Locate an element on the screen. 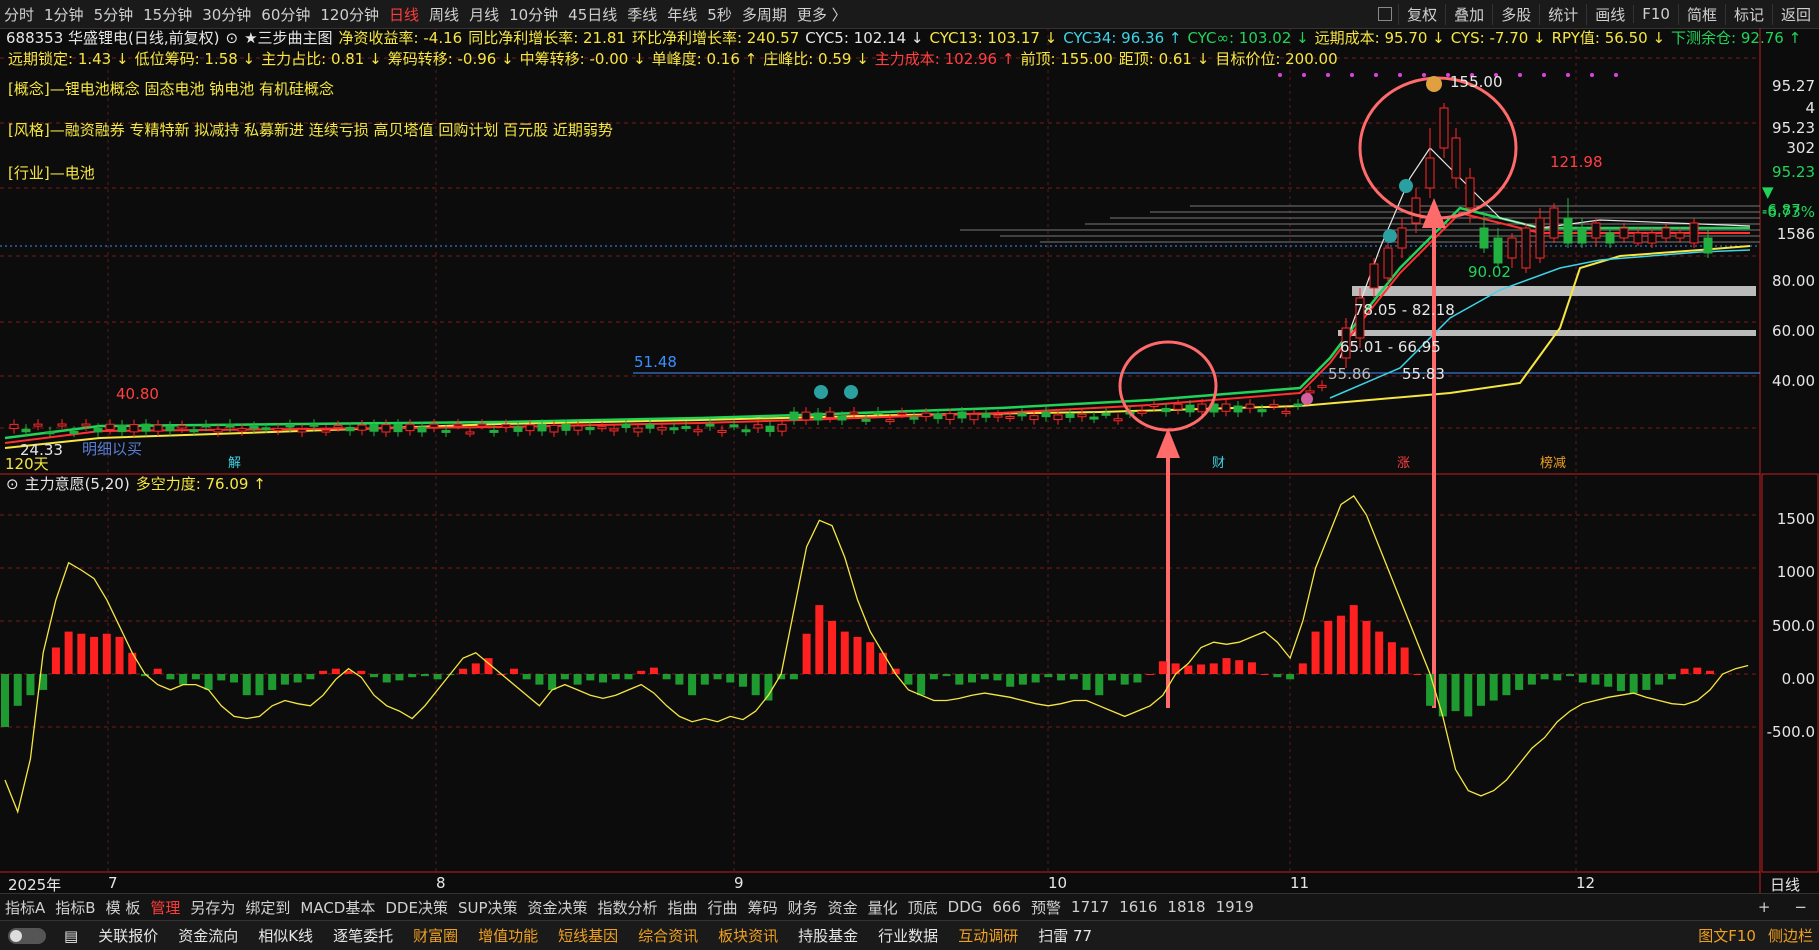 This screenshot has height=950, width=1819. indicator-tab-17: 顶底 is located at coordinates (923, 907).